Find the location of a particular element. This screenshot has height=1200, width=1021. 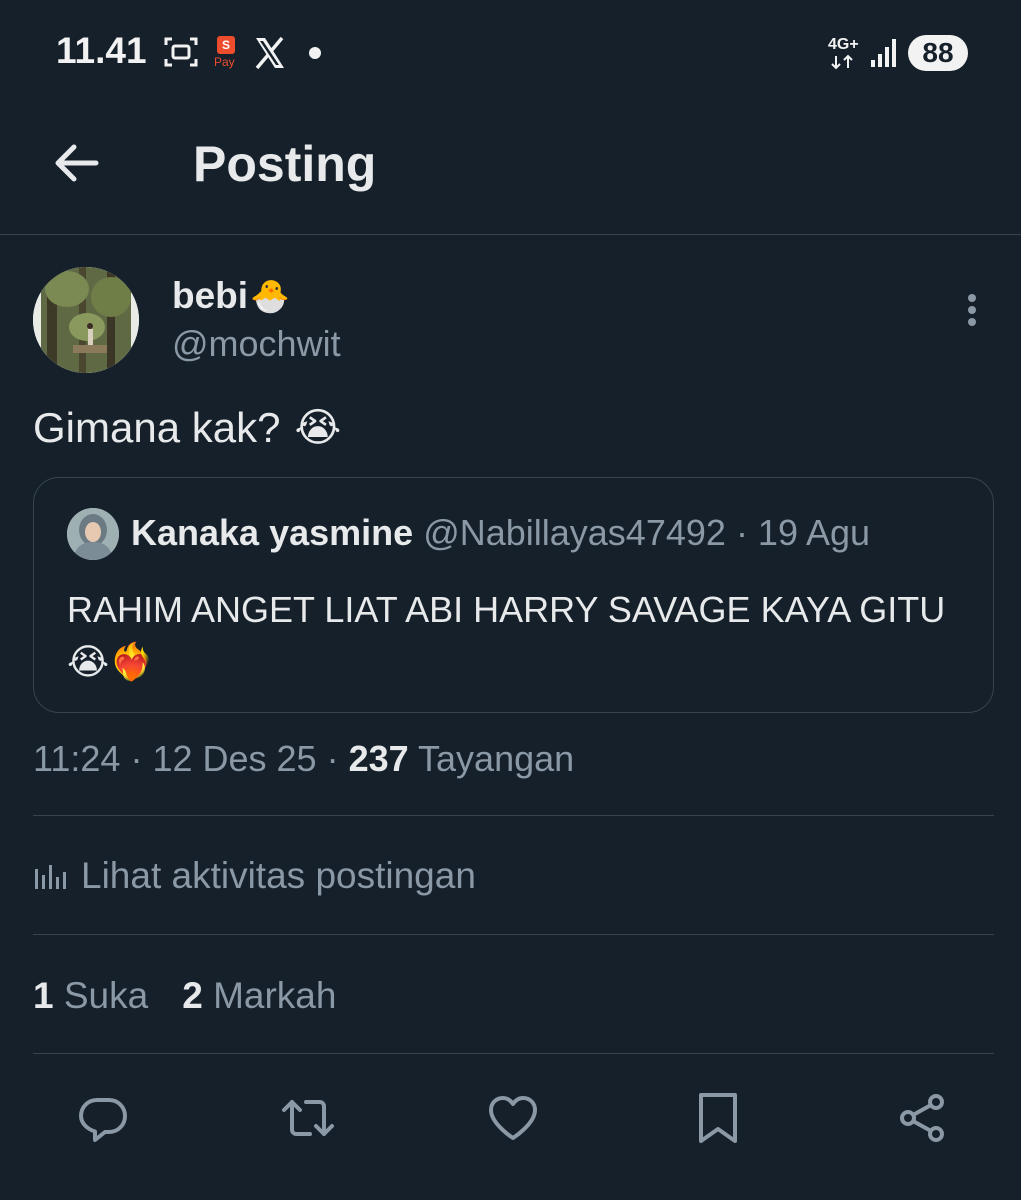

notification-dot-icon is located at coordinates (315, 53).